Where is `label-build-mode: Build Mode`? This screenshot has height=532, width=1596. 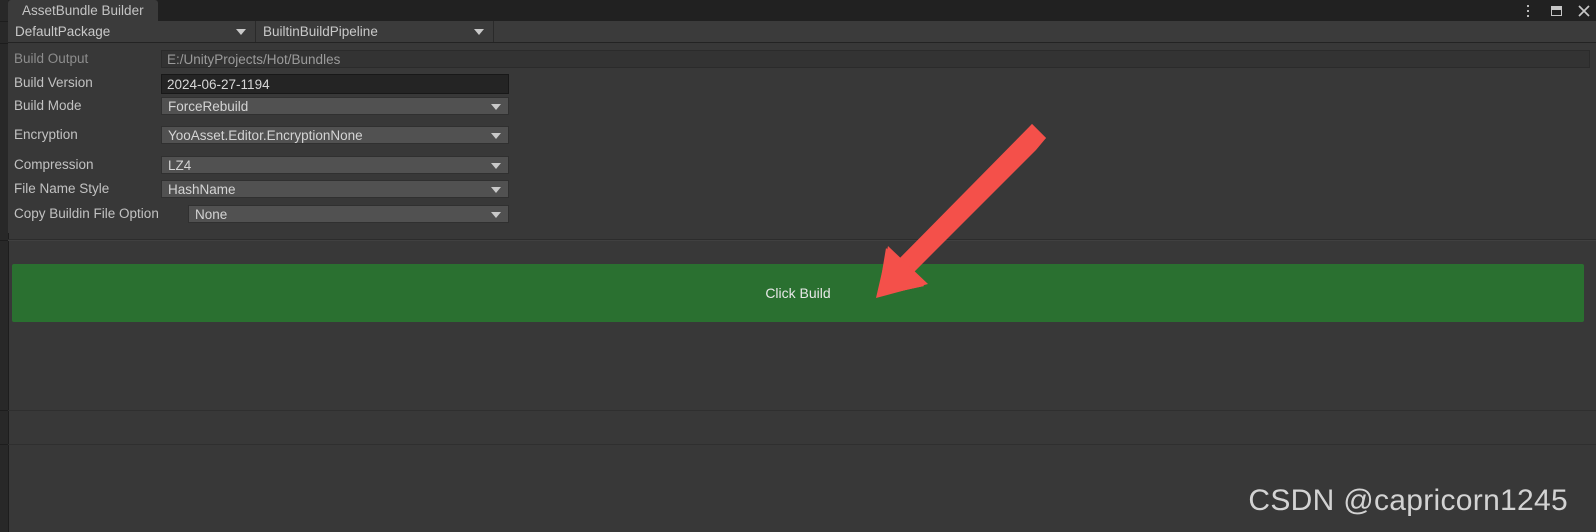 label-build-mode: Build Mode is located at coordinates (48, 105).